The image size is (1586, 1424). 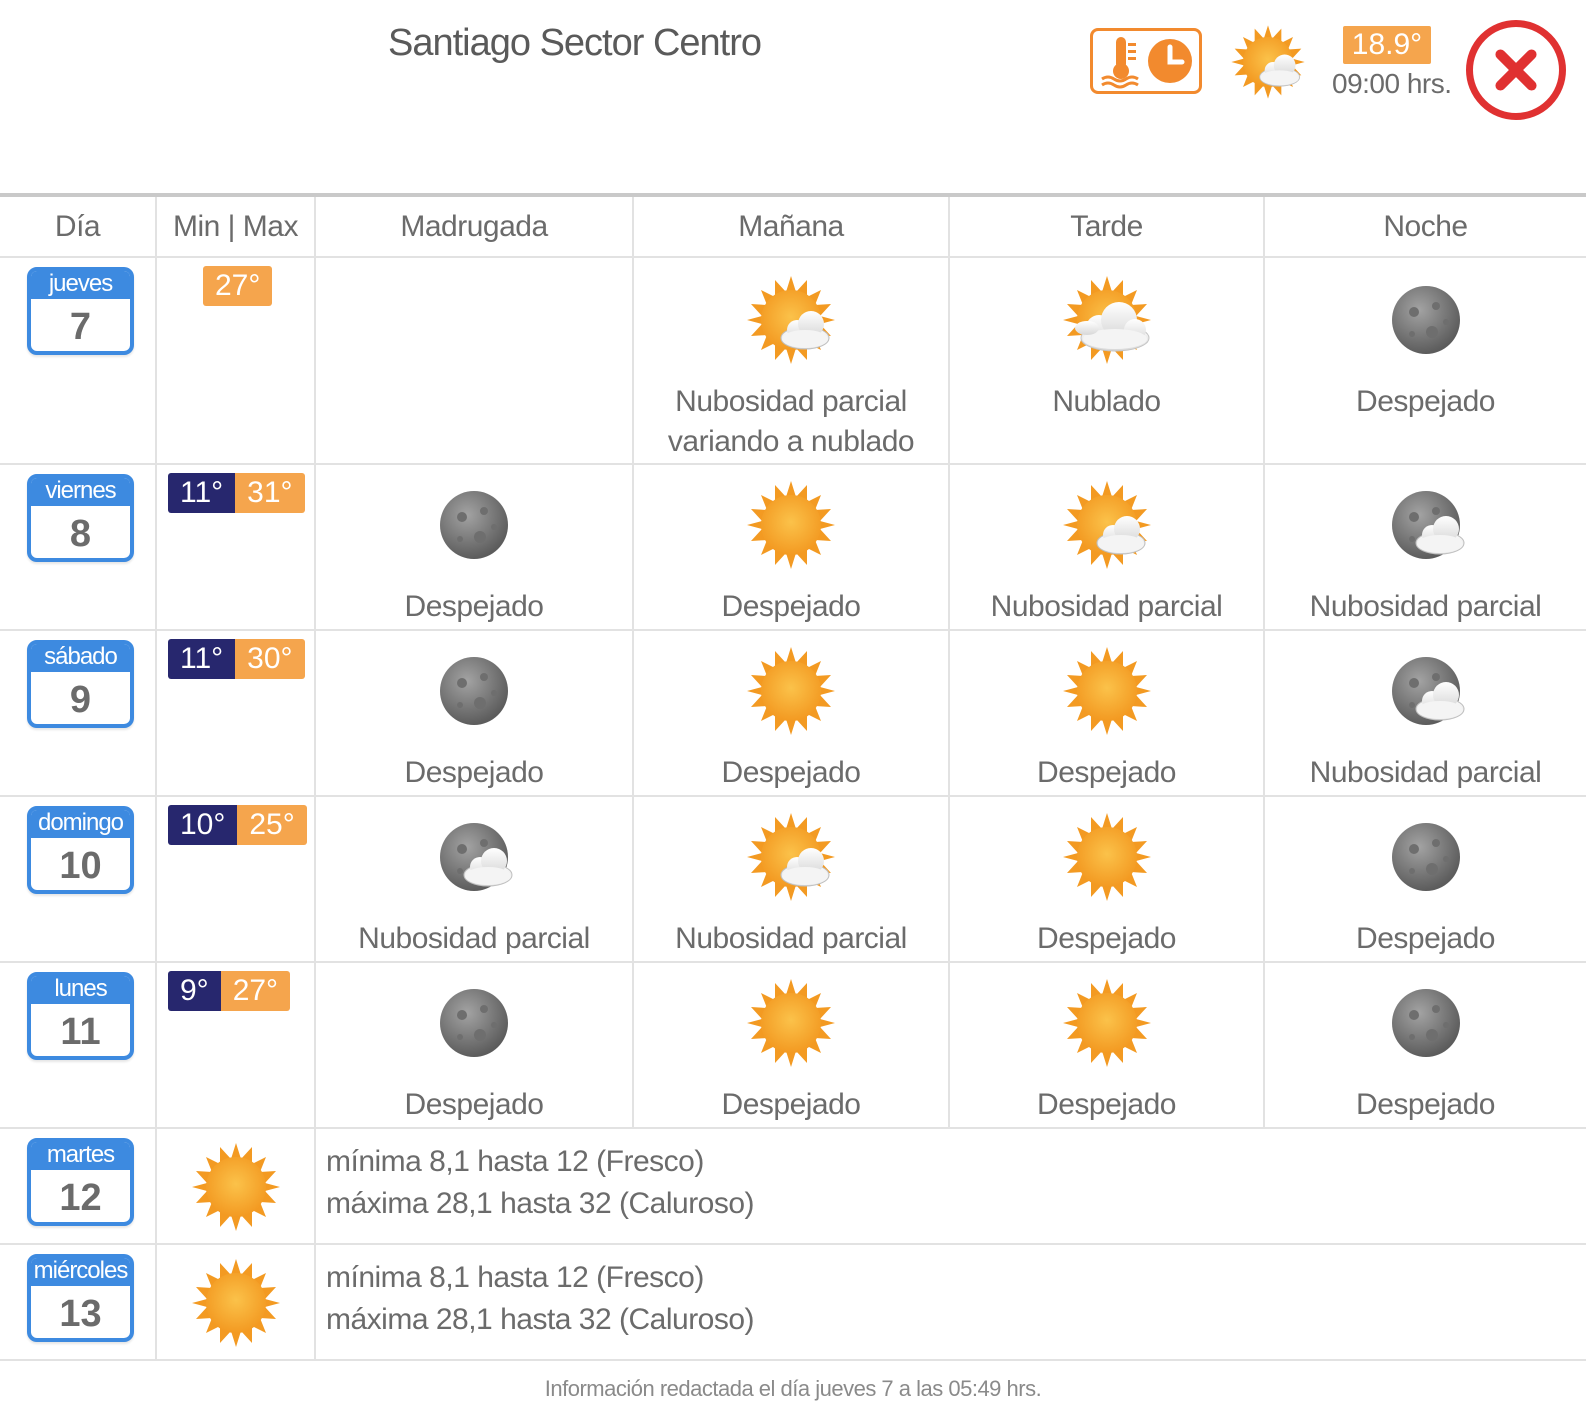 I want to click on day-name: sábado, so click(x=80, y=658).